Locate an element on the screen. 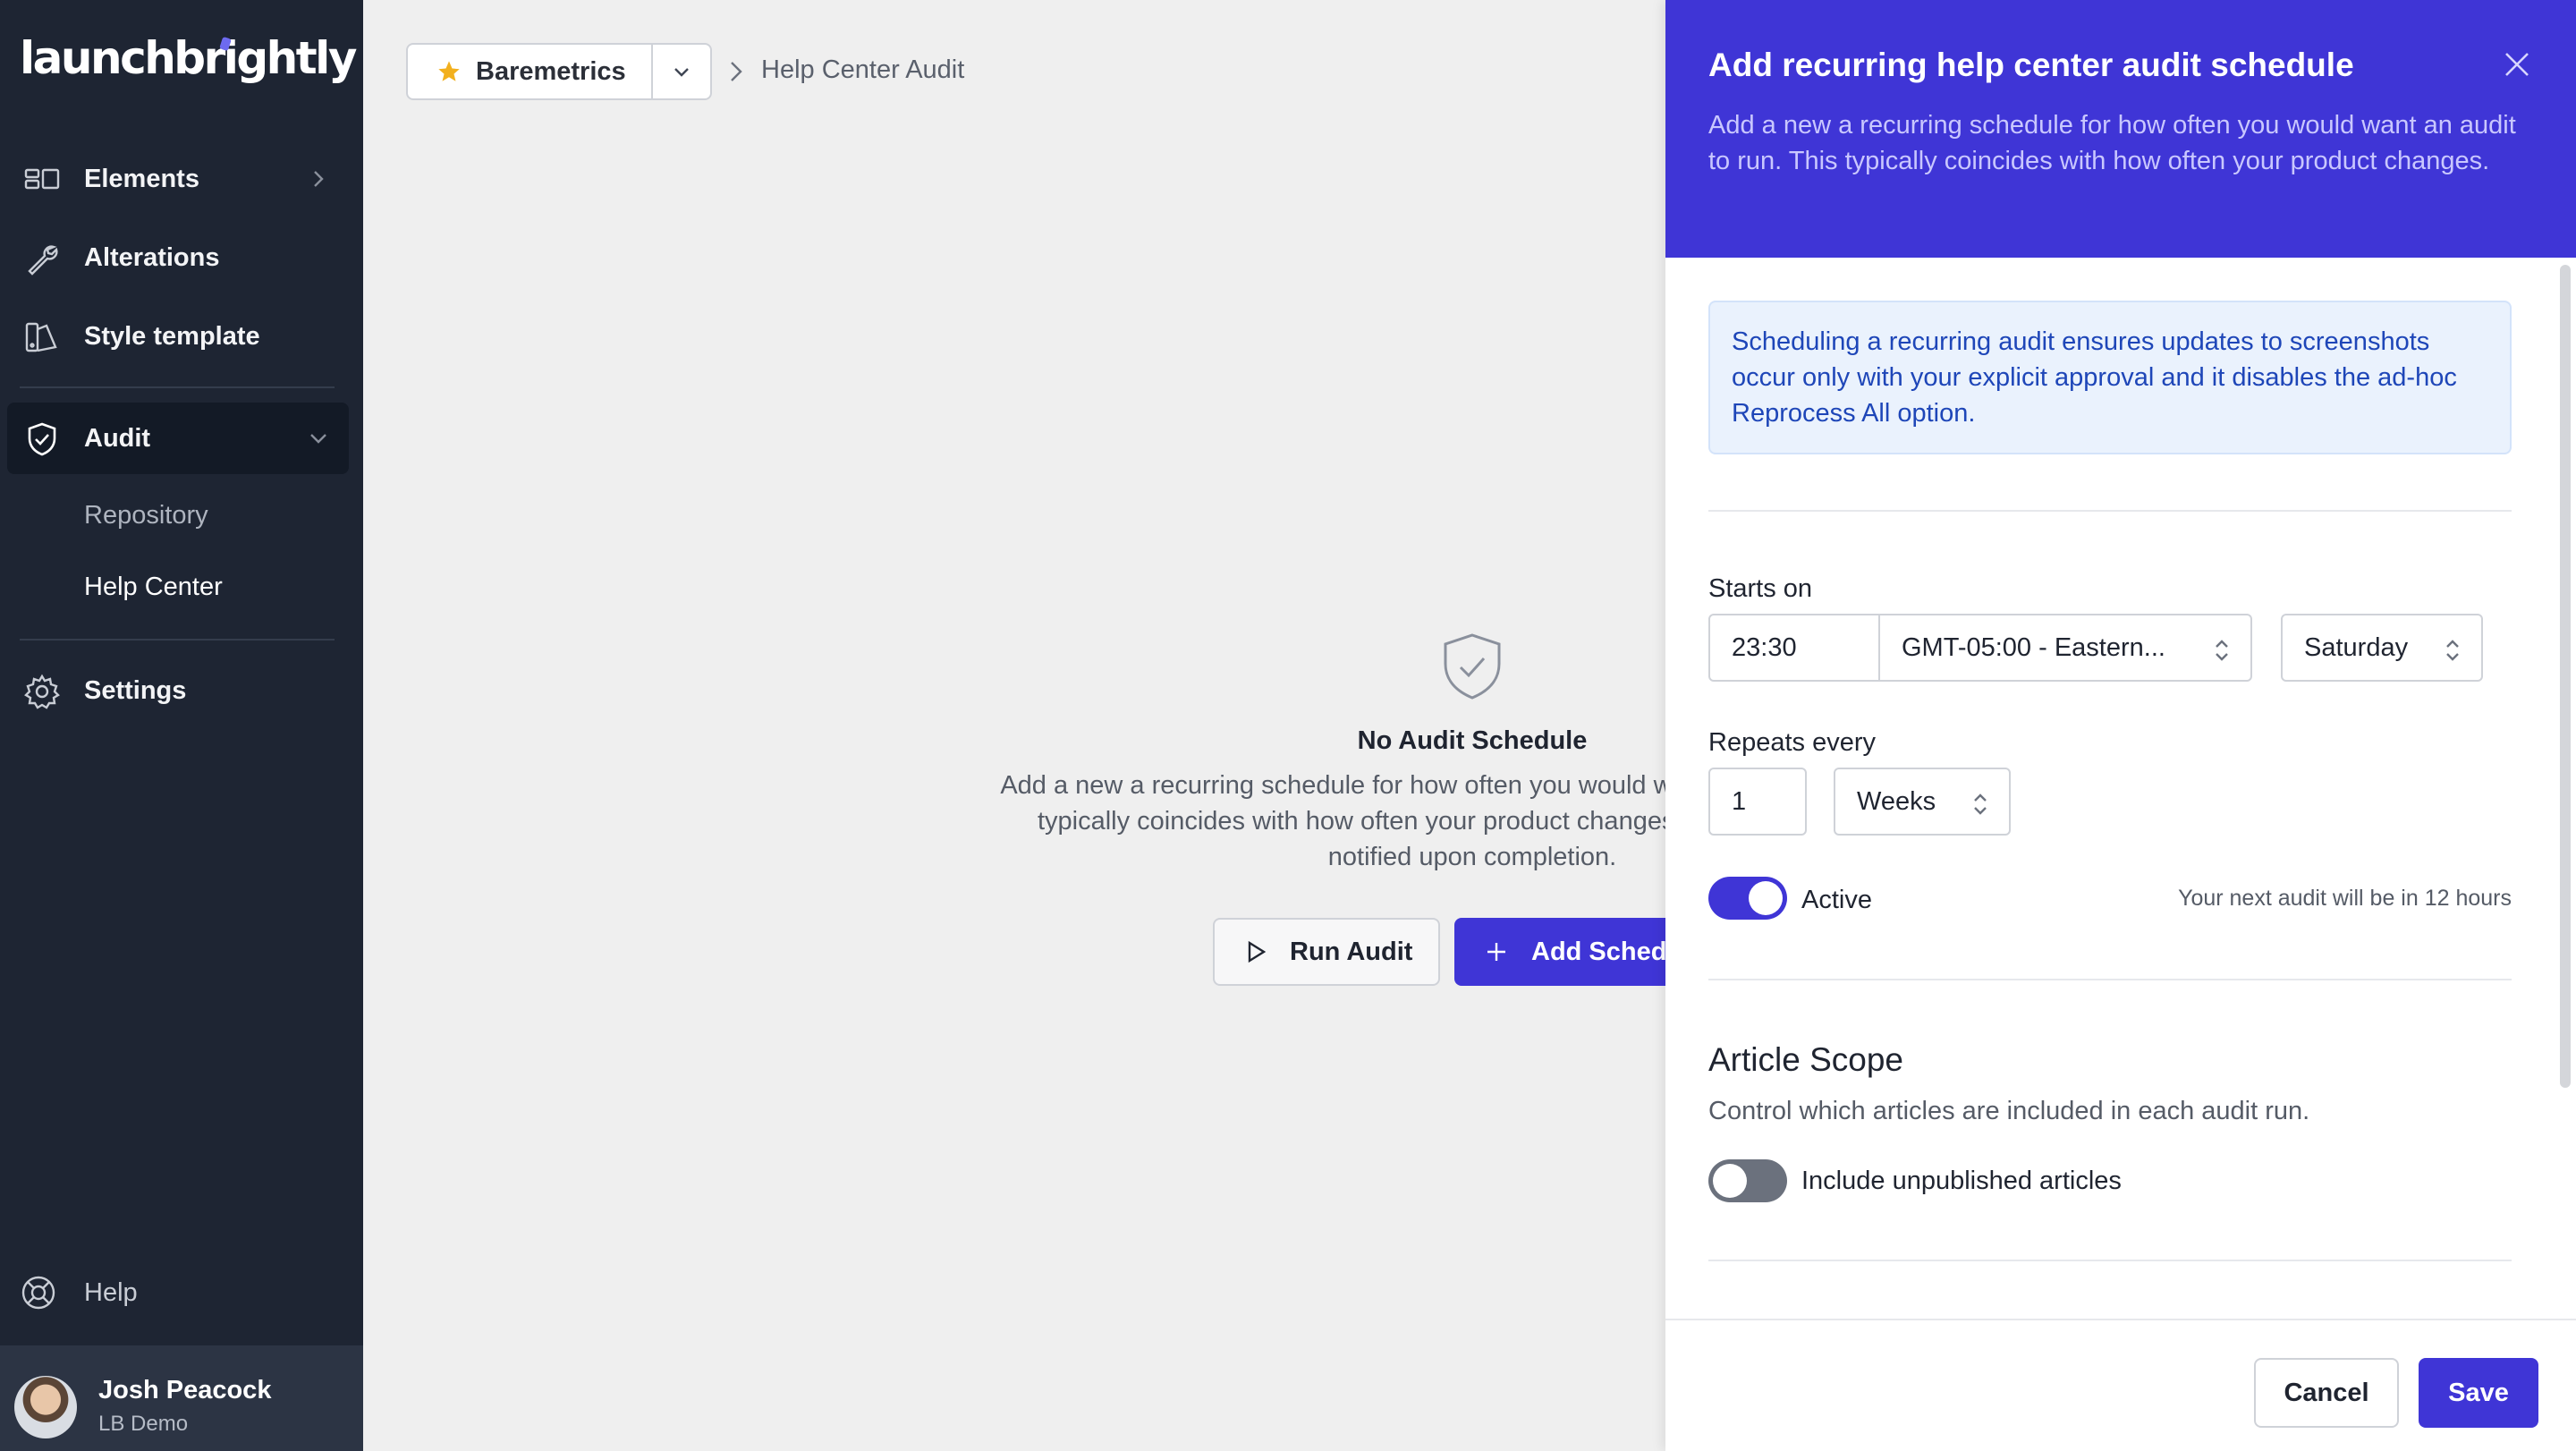 The image size is (2576, 1451). close-icon is located at coordinates (2517, 64).